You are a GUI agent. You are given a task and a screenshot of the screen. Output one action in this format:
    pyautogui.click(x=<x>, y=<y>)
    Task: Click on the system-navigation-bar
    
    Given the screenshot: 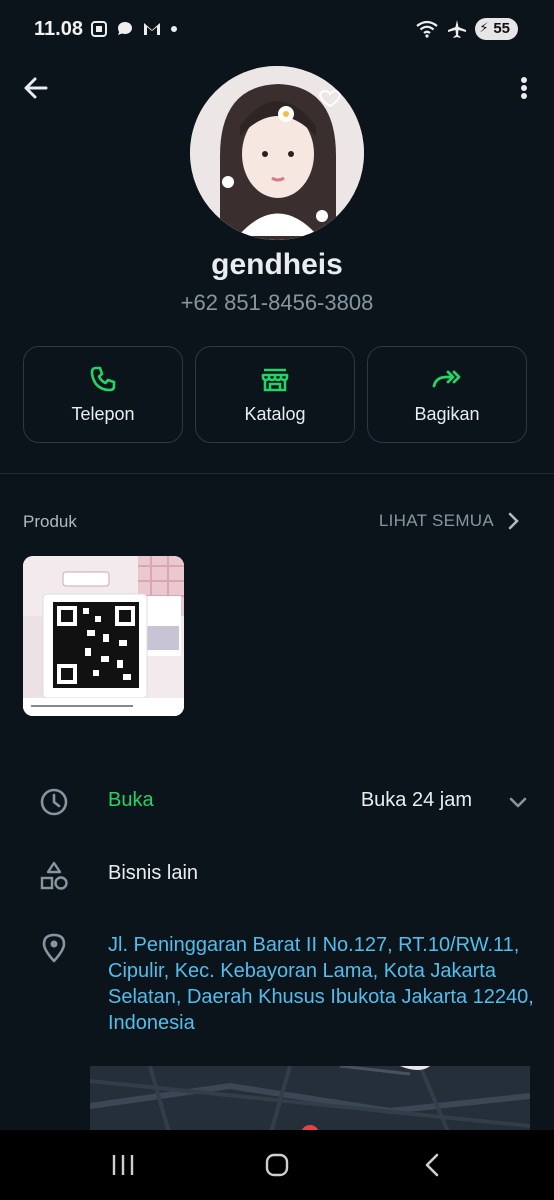 What is the action you would take?
    pyautogui.click(x=277, y=1165)
    